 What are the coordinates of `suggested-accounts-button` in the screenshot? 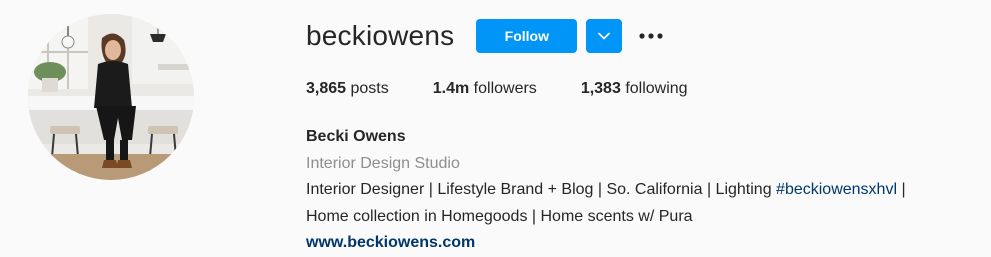 It's located at (604, 36).